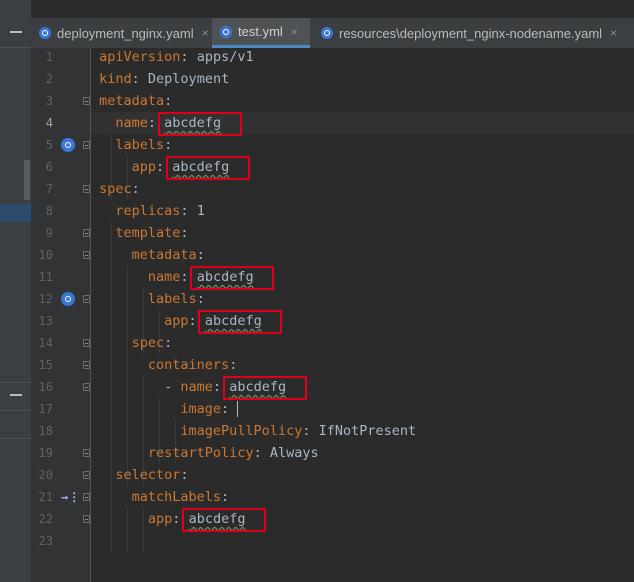 Image resolution: width=634 pixels, height=582 pixels. Describe the element at coordinates (362, 387) in the screenshot. I see `code-line: - name: abcdefg` at that location.